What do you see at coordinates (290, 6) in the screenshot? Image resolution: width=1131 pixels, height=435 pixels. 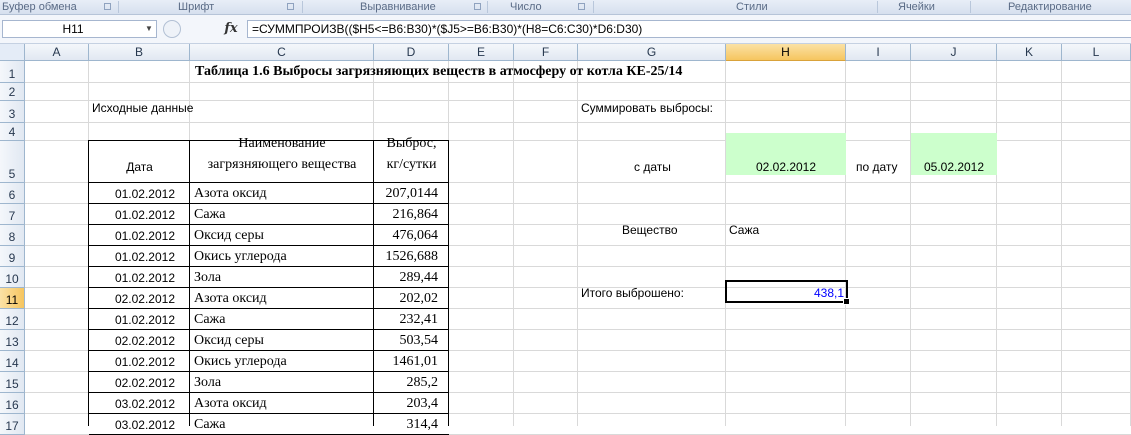 I see `font-launcher-icon` at bounding box center [290, 6].